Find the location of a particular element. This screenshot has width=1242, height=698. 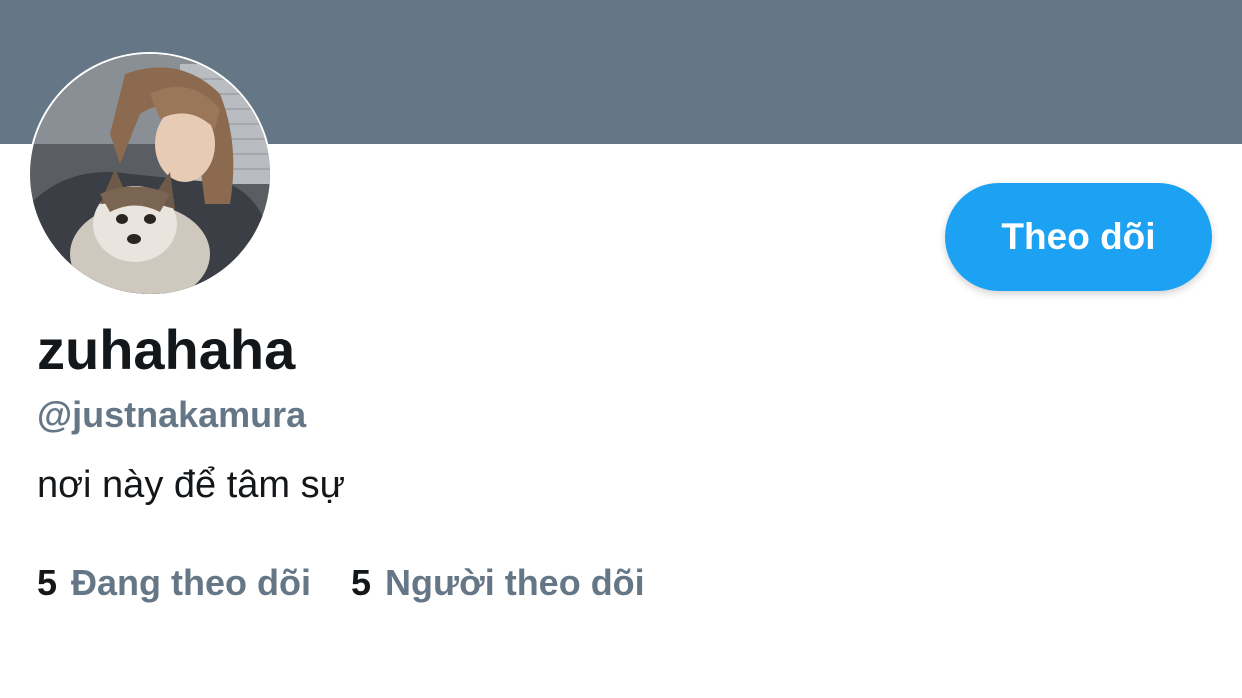

avatar-photo is located at coordinates (150, 174).